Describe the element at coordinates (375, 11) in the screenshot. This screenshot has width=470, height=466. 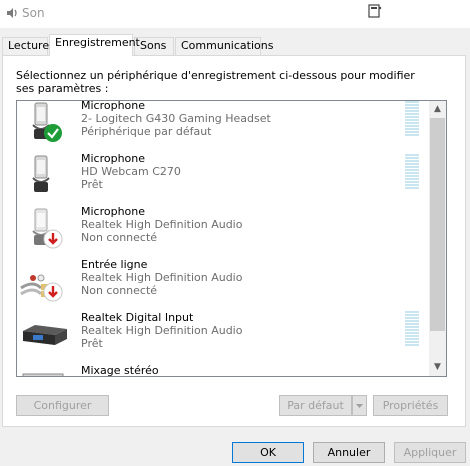
I see `close-window-icon` at that location.